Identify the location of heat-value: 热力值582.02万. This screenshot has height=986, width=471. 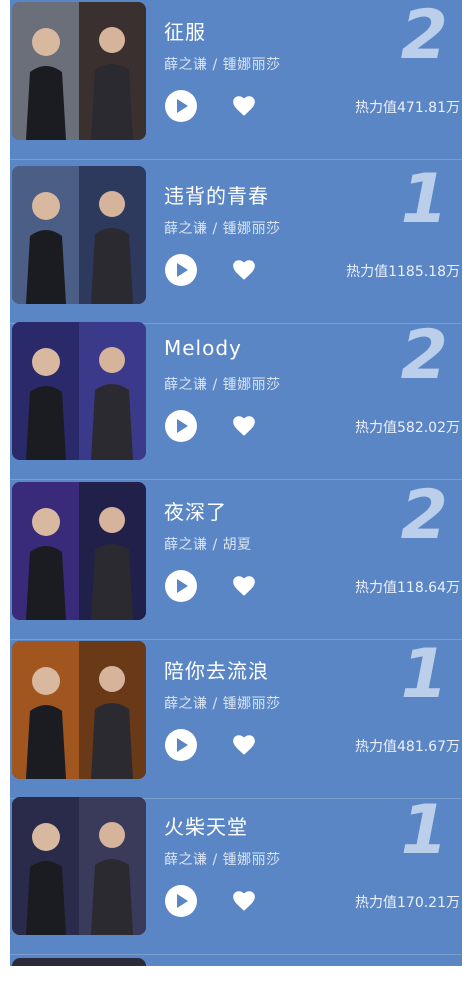
(407, 428).